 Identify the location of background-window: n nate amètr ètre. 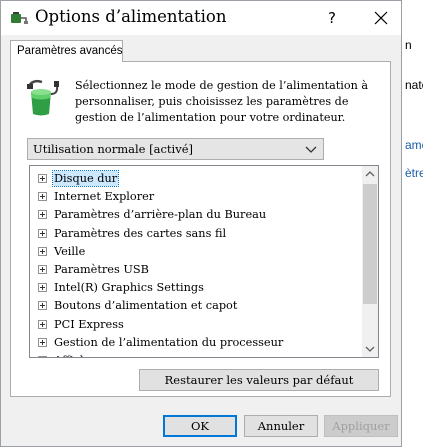
(411, 223).